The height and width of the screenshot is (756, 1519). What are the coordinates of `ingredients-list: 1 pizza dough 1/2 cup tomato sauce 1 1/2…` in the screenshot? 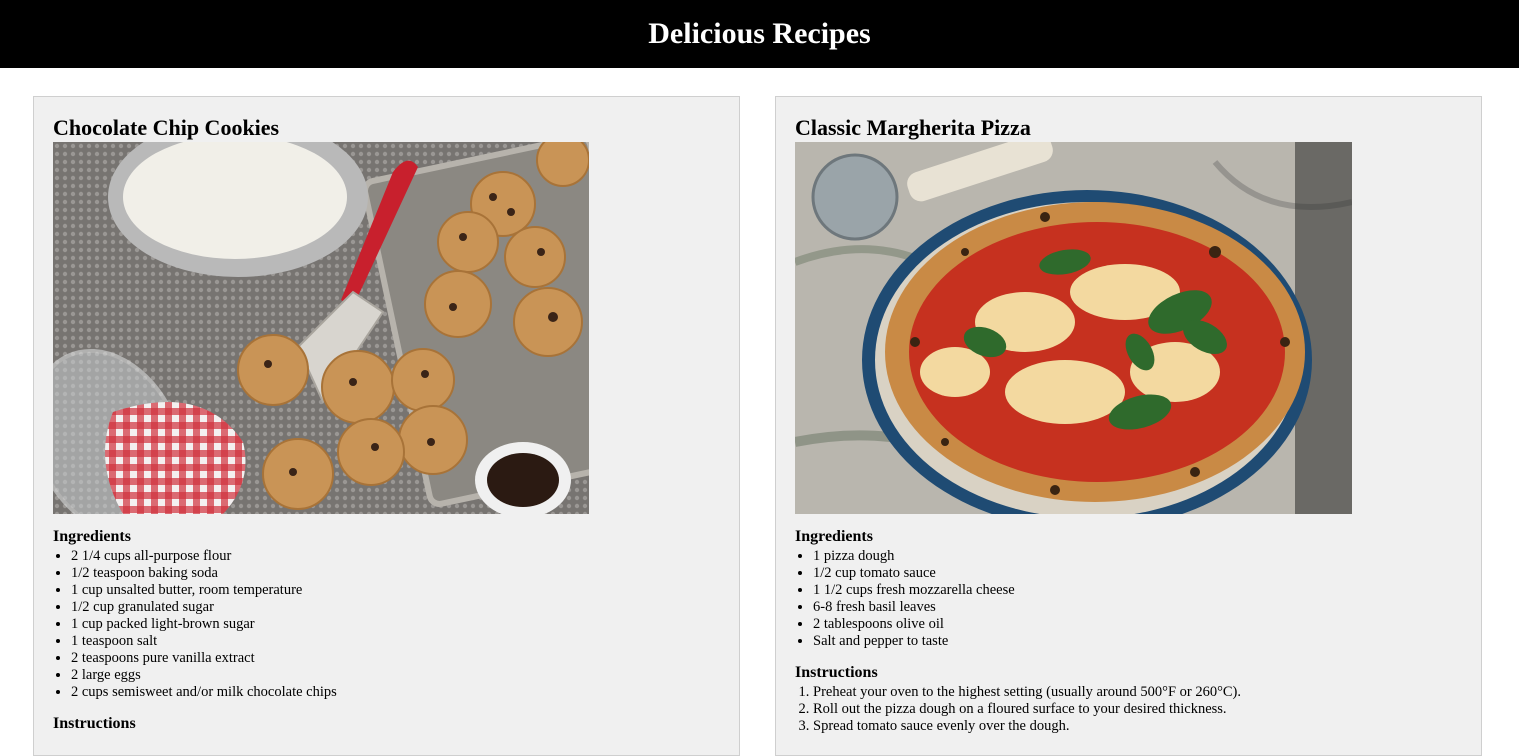 It's located at (1128, 599).